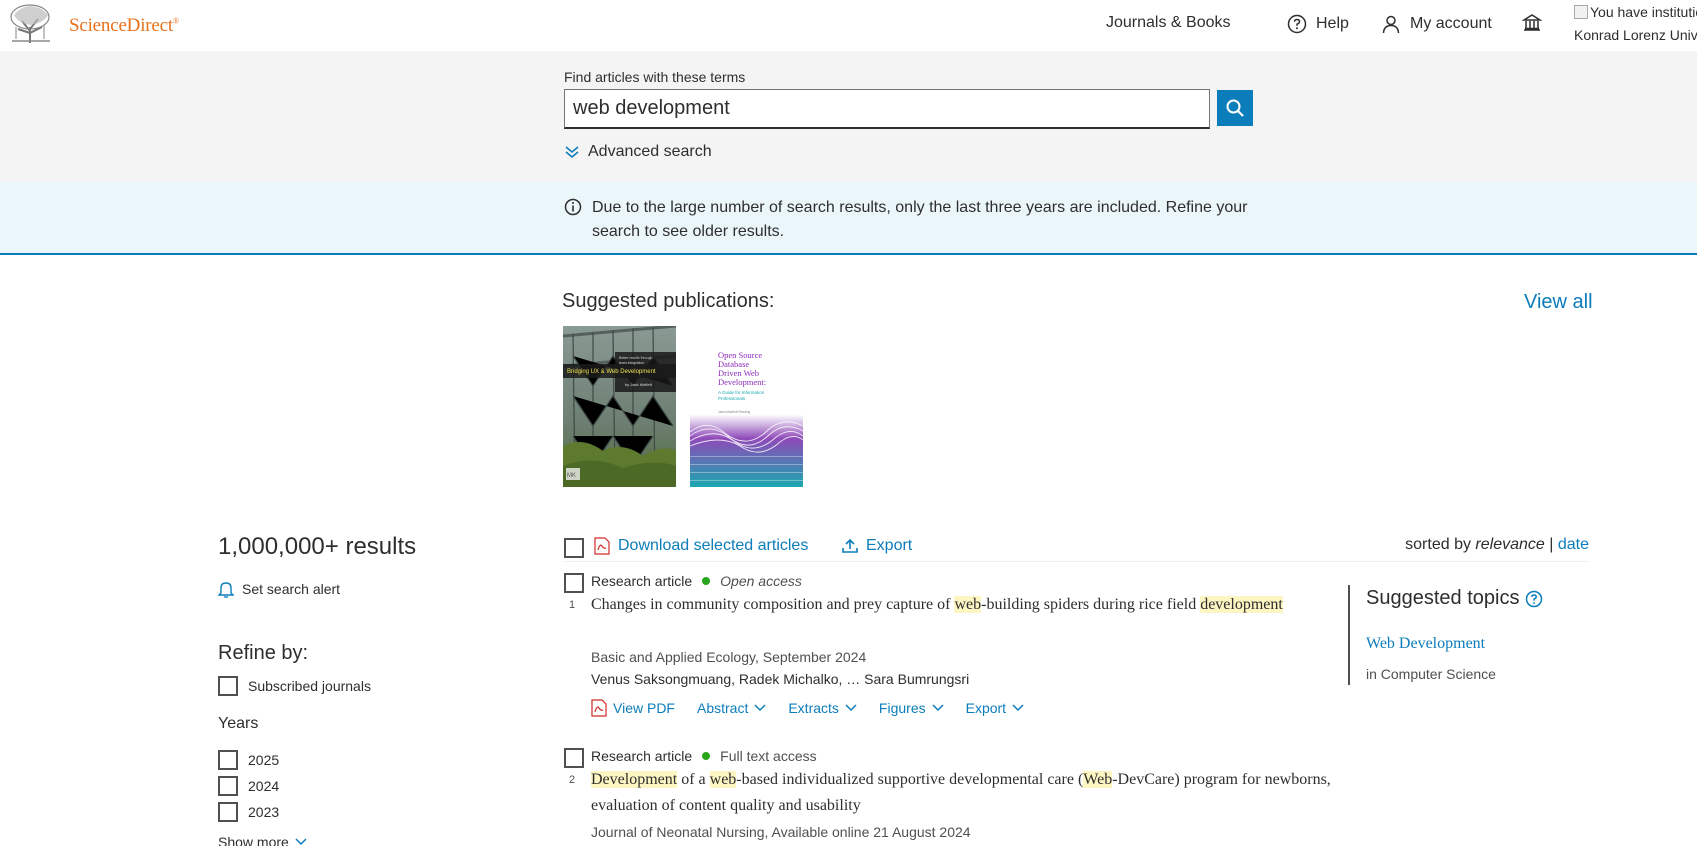 The image size is (1697, 846). I want to click on pdf-icon, so click(599, 708).